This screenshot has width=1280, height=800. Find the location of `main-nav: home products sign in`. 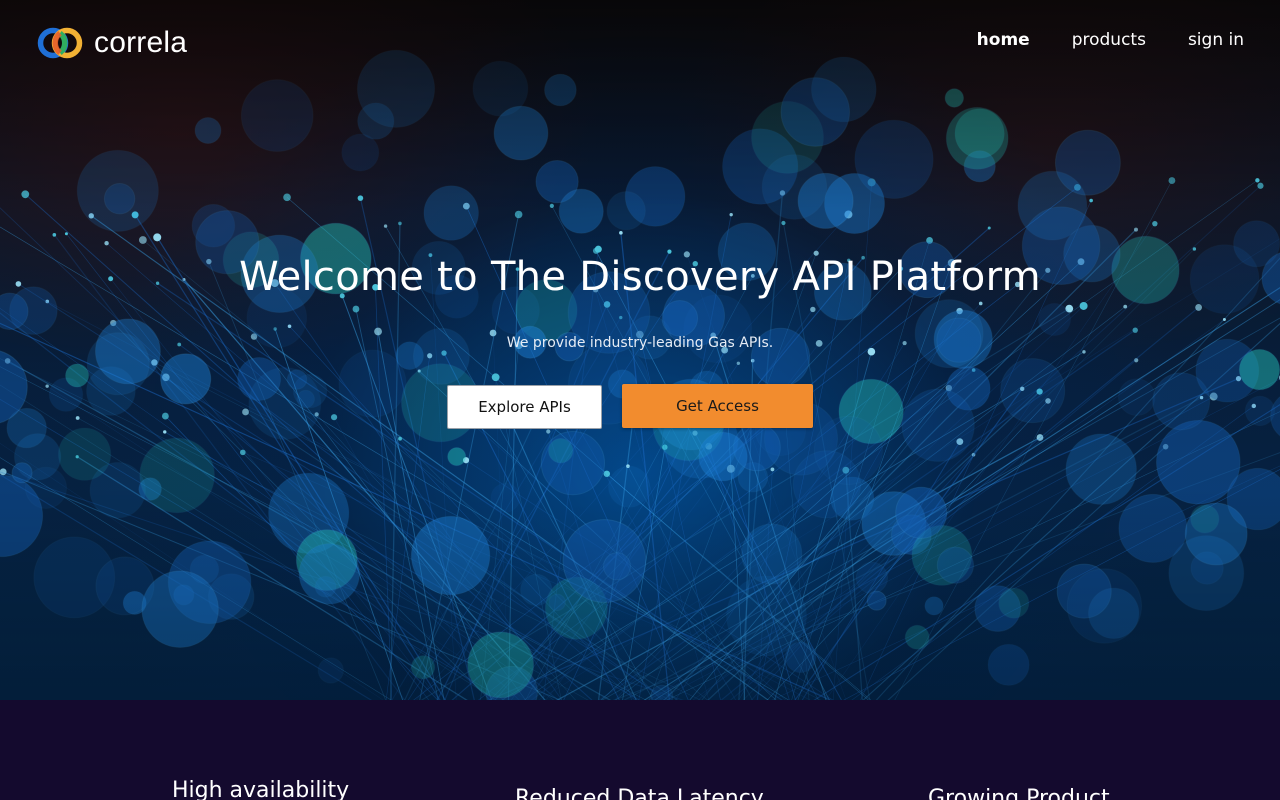

main-nav: home products sign in is located at coordinates (1110, 40).